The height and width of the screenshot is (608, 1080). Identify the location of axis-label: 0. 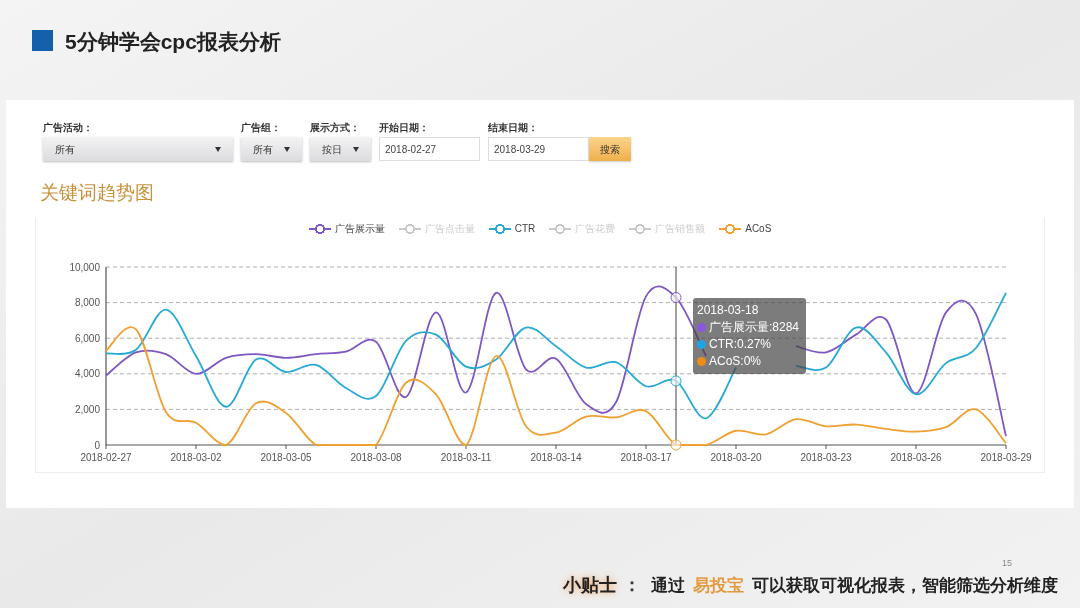
(97, 445).